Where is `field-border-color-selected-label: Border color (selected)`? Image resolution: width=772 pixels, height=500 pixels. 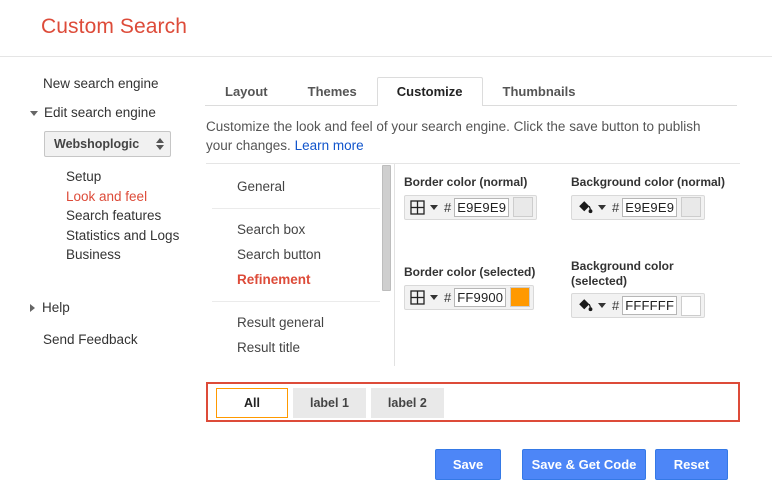
field-border-color-selected-label: Border color (selected) is located at coordinates (470, 272).